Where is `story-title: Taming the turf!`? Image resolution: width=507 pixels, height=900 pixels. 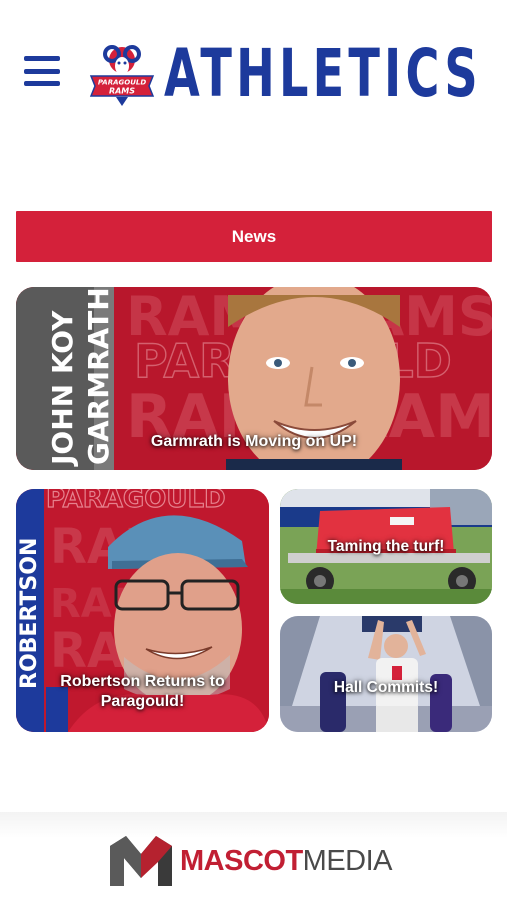 story-title: Taming the turf! is located at coordinates (386, 546).